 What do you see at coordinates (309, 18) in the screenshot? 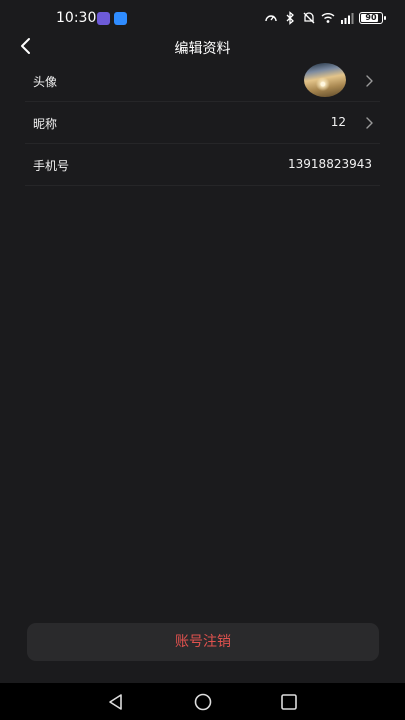
I see `mute-icon` at bounding box center [309, 18].